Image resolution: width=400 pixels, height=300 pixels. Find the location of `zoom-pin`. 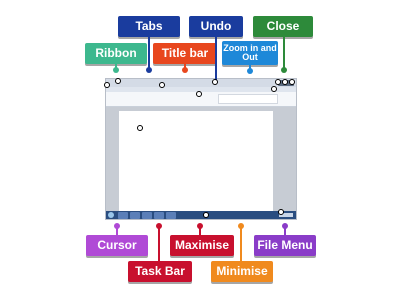

zoom-pin is located at coordinates (274, 89).